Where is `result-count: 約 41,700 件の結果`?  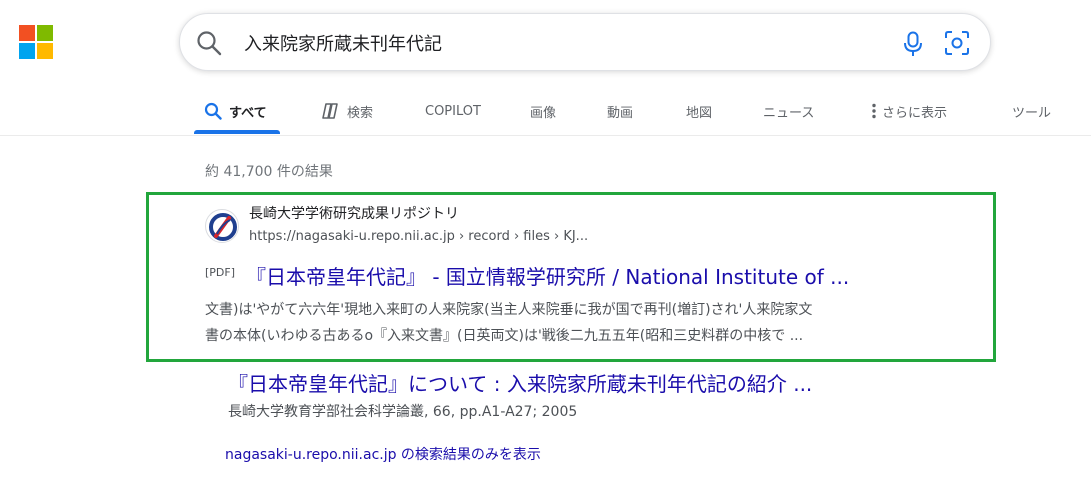
result-count: 約 41,700 件の結果 is located at coordinates (269, 172).